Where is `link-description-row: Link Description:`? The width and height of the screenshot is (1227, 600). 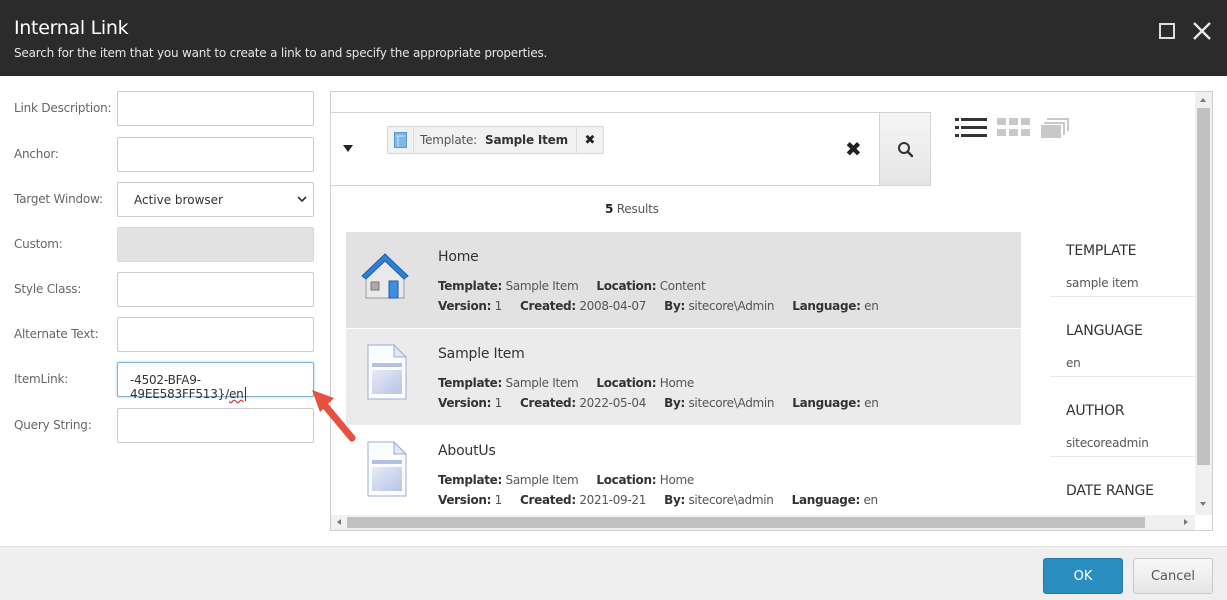
link-description-row: Link Description: is located at coordinates (160, 109).